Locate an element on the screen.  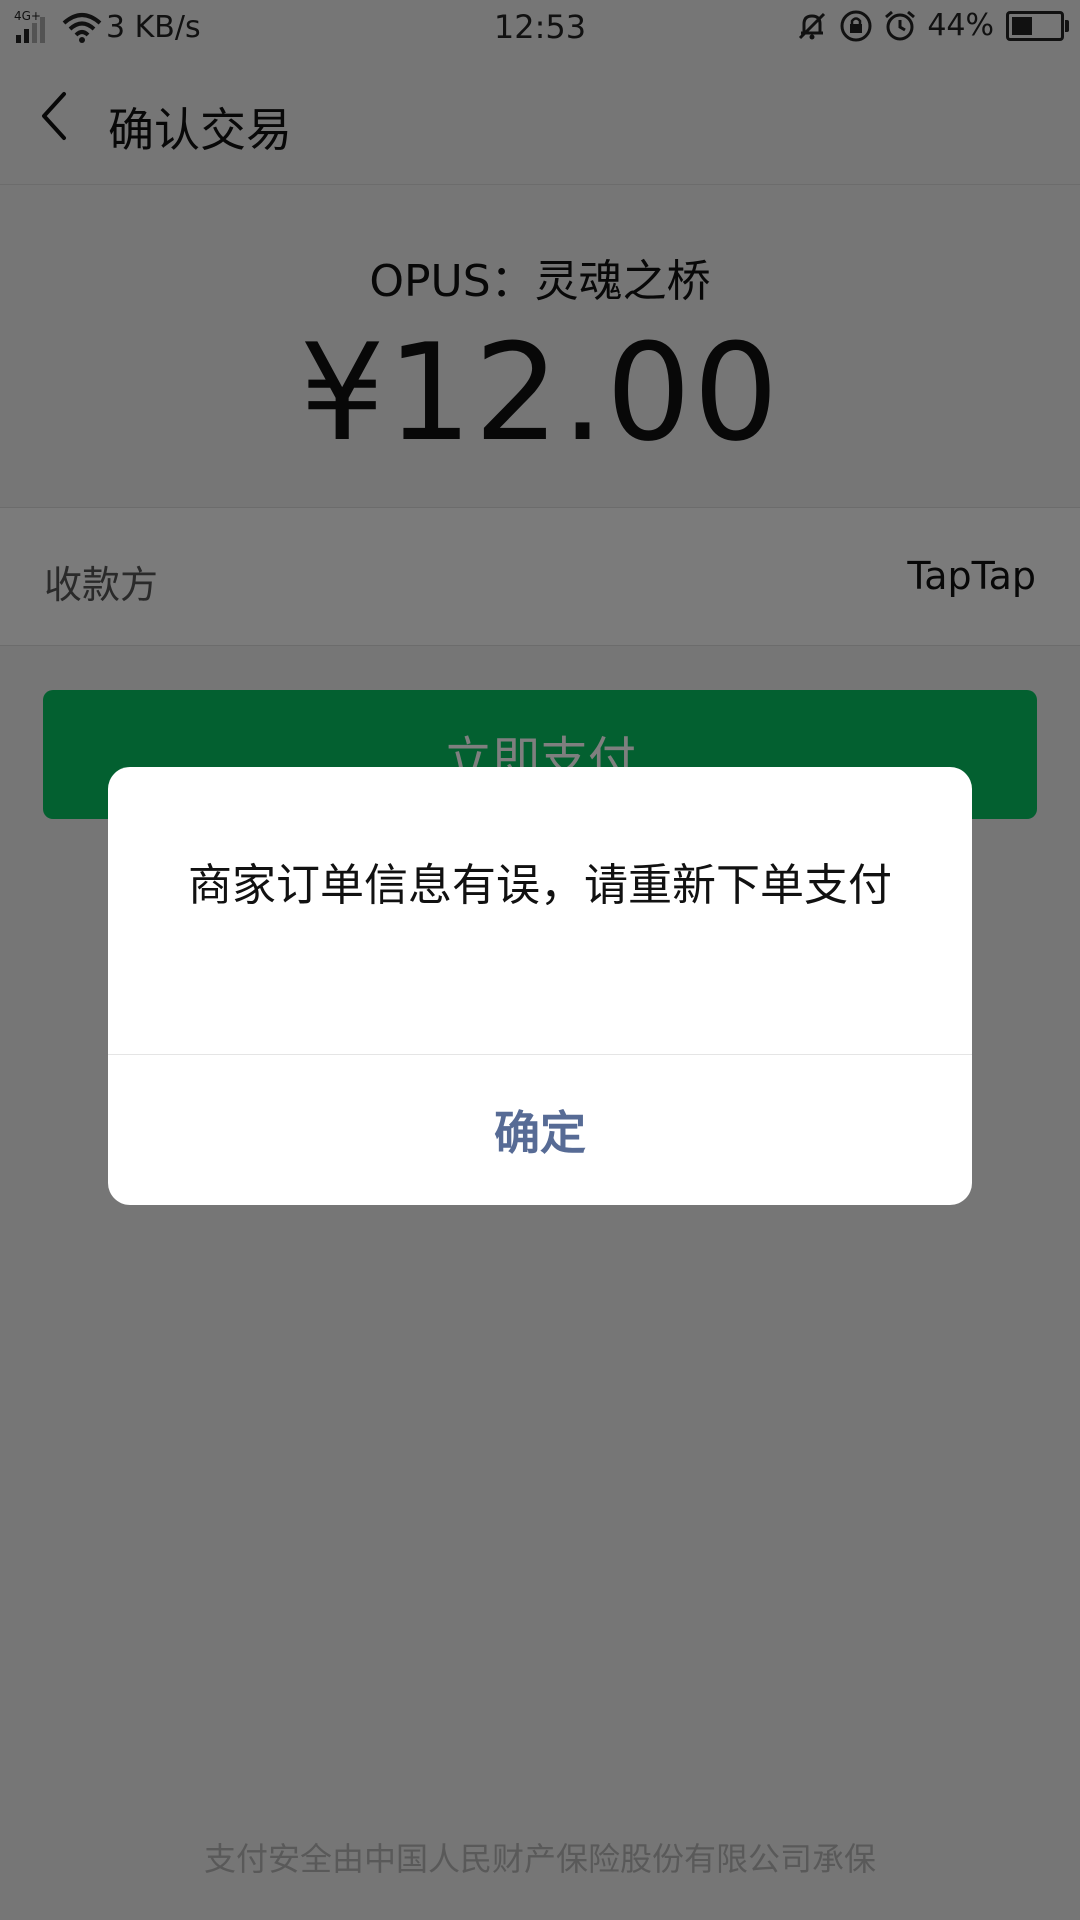
dialog-message: 商家订单信息有误，请重新下单支付 is located at coordinates (540, 885).